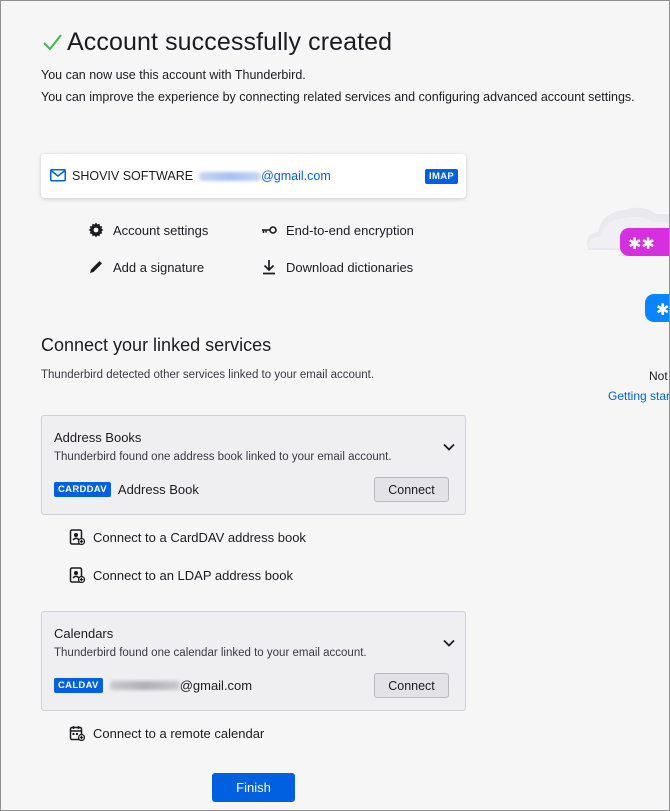 The image size is (670, 811). What do you see at coordinates (77, 733) in the screenshot?
I see `calendar-add-icon` at bounding box center [77, 733].